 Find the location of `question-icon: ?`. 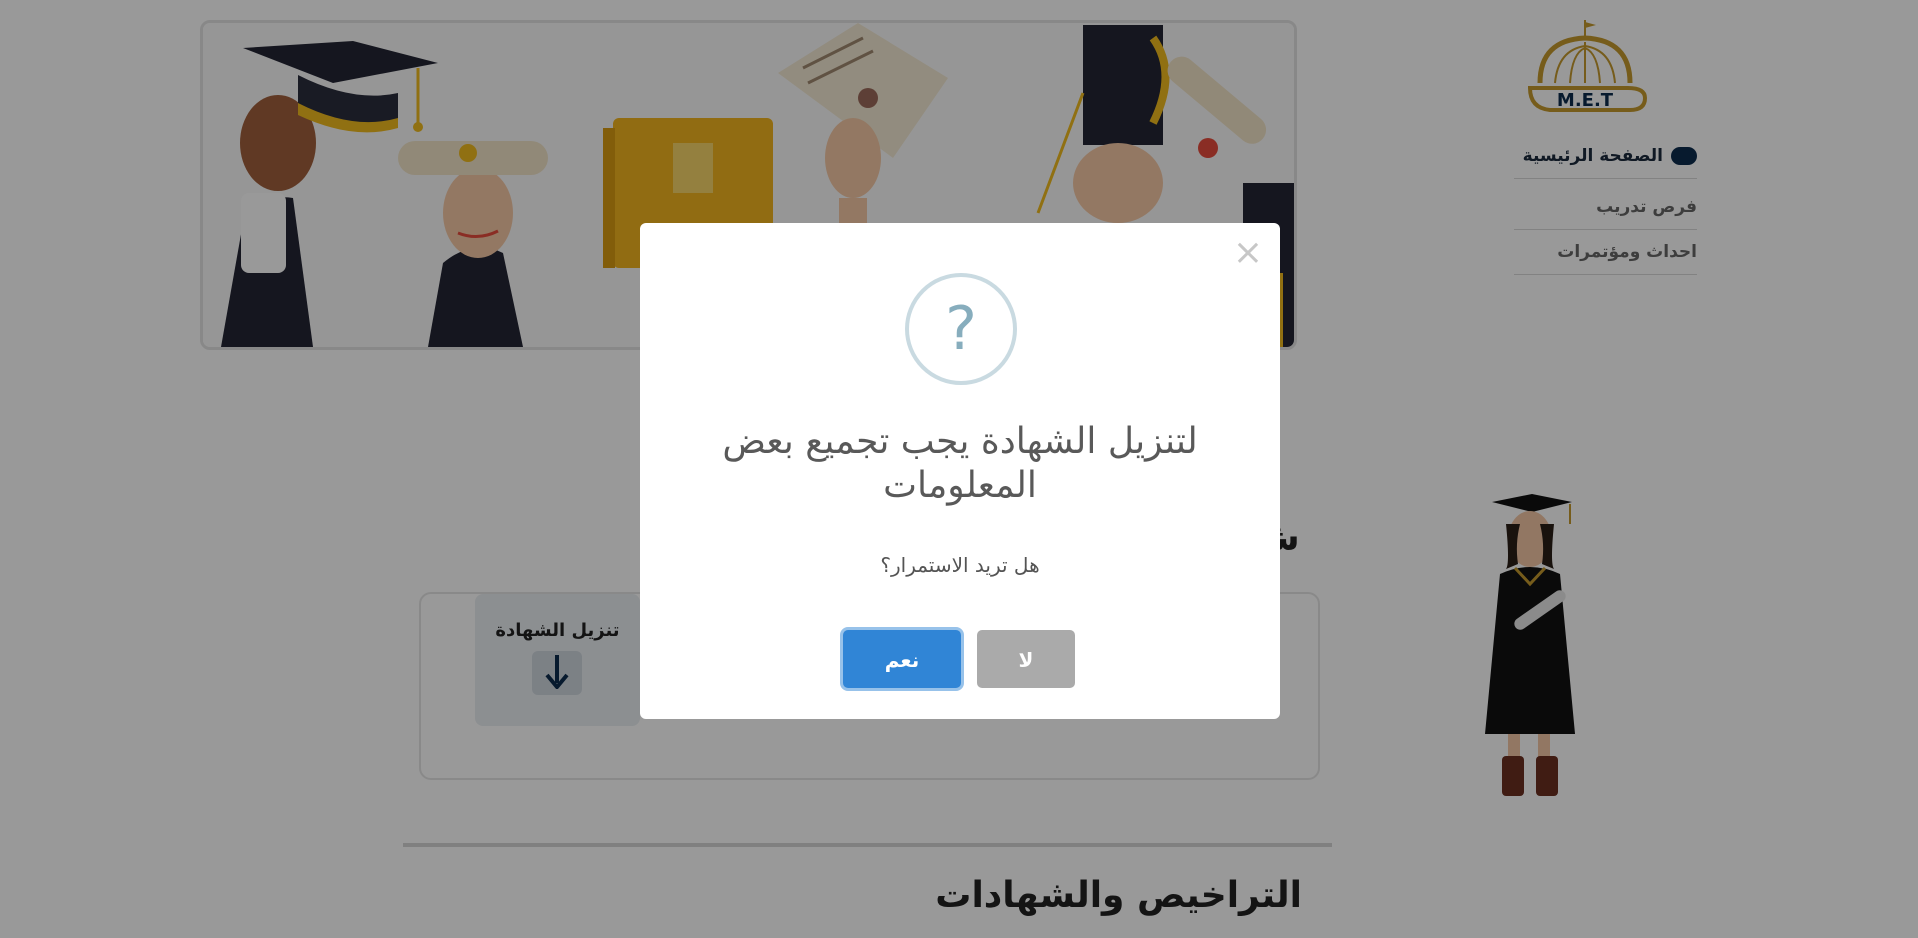

question-icon: ? is located at coordinates (961, 329).